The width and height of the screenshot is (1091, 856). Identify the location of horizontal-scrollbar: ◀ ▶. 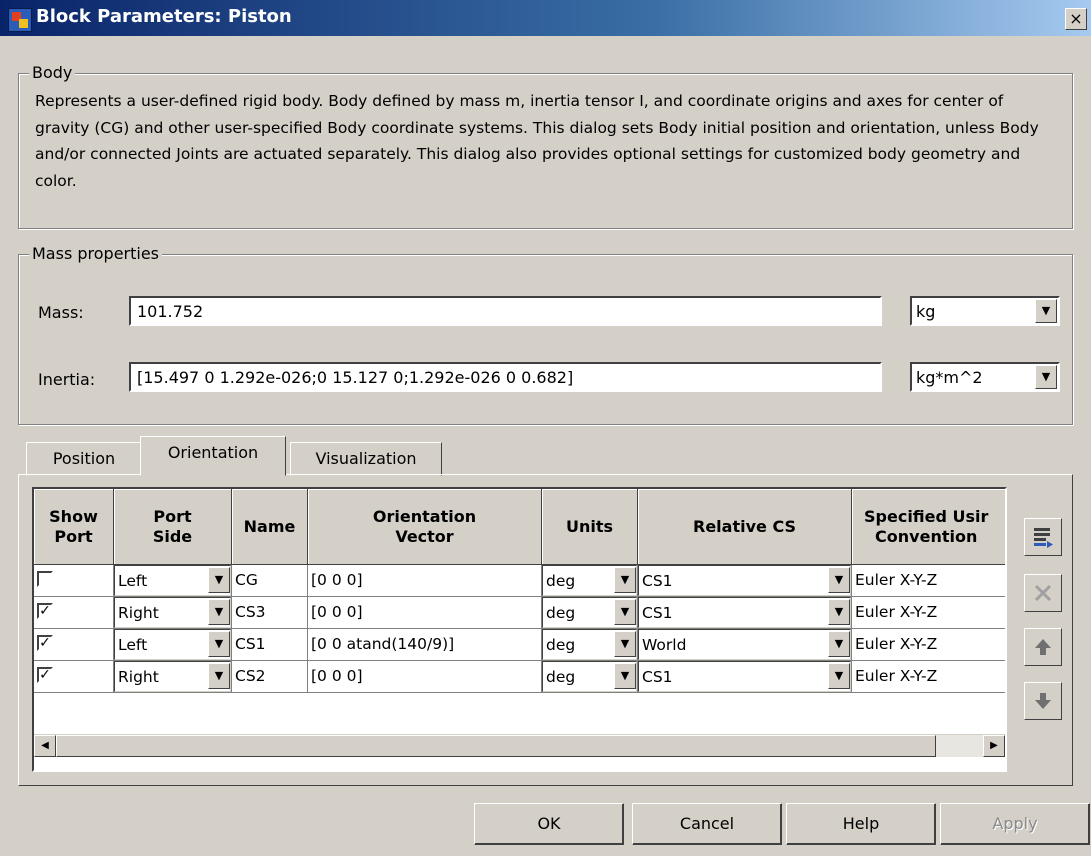
(519, 745).